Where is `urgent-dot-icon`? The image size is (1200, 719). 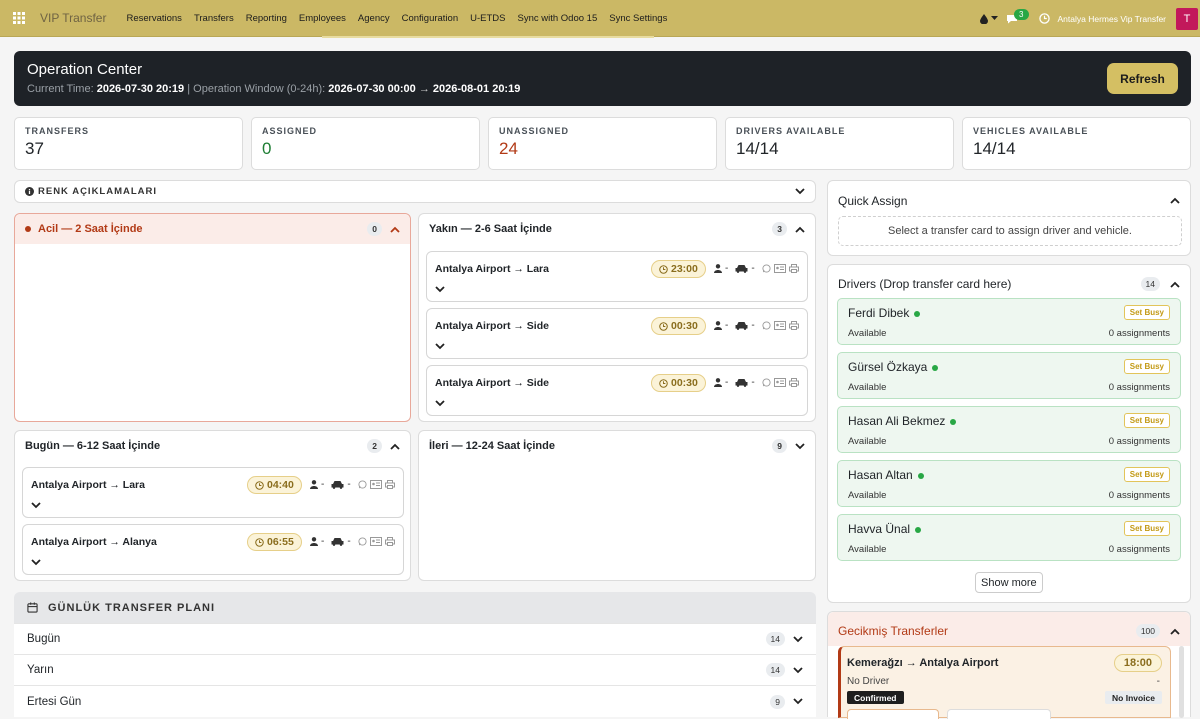
urgent-dot-icon is located at coordinates (28, 229).